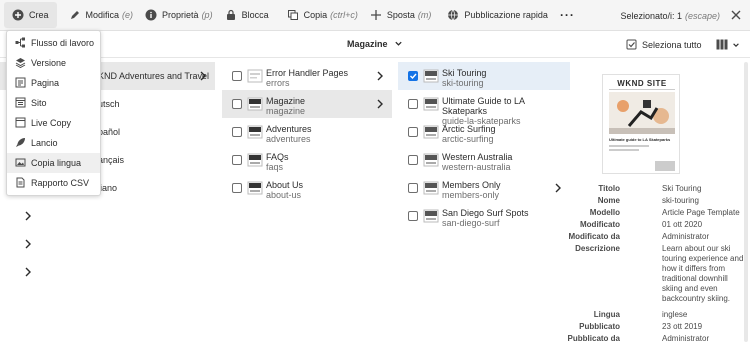 The image size is (750, 351). What do you see at coordinates (231, 15) in the screenshot?
I see `lock-icon` at bounding box center [231, 15].